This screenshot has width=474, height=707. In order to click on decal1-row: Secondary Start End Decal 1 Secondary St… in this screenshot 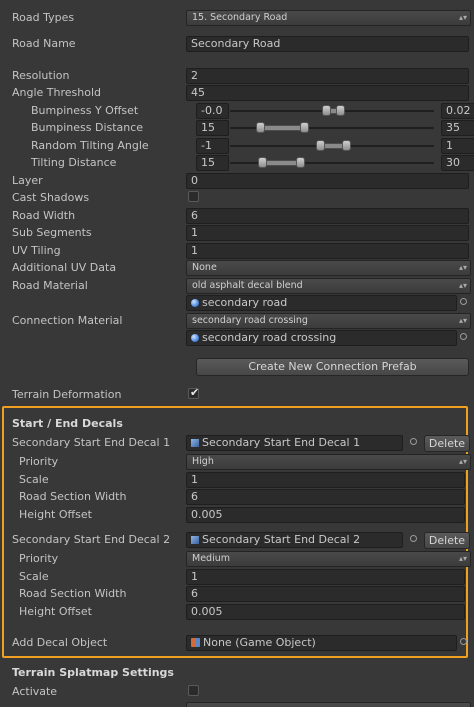, I will do `click(237, 443)`.